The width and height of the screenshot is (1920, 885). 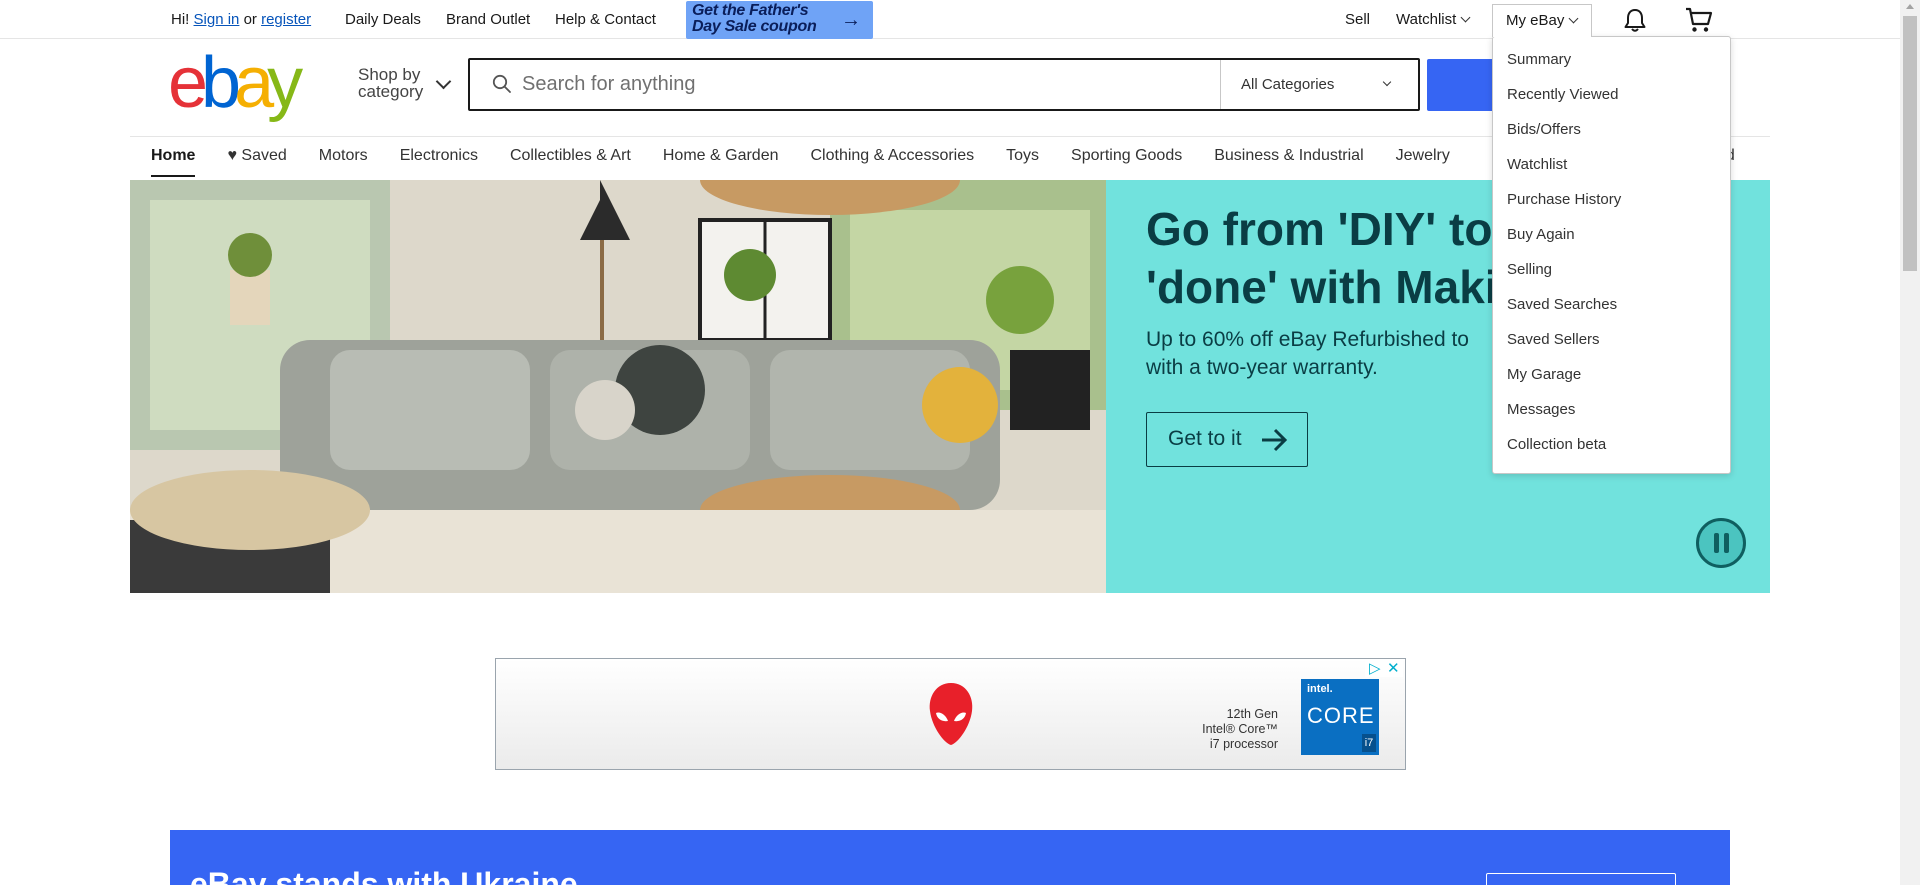 I want to click on close-icon: ✕, so click(x=1393, y=668).